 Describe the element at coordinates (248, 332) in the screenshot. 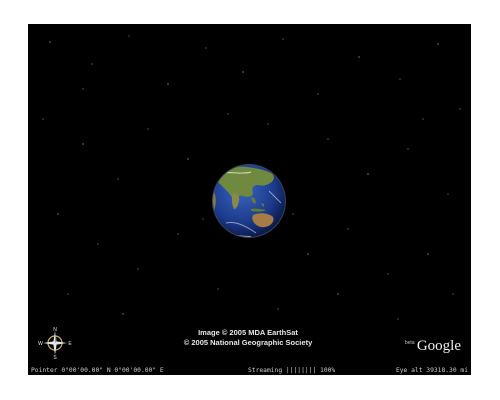

I see `credit-line-mda: Image © 2005 MDA EarthSat` at that location.